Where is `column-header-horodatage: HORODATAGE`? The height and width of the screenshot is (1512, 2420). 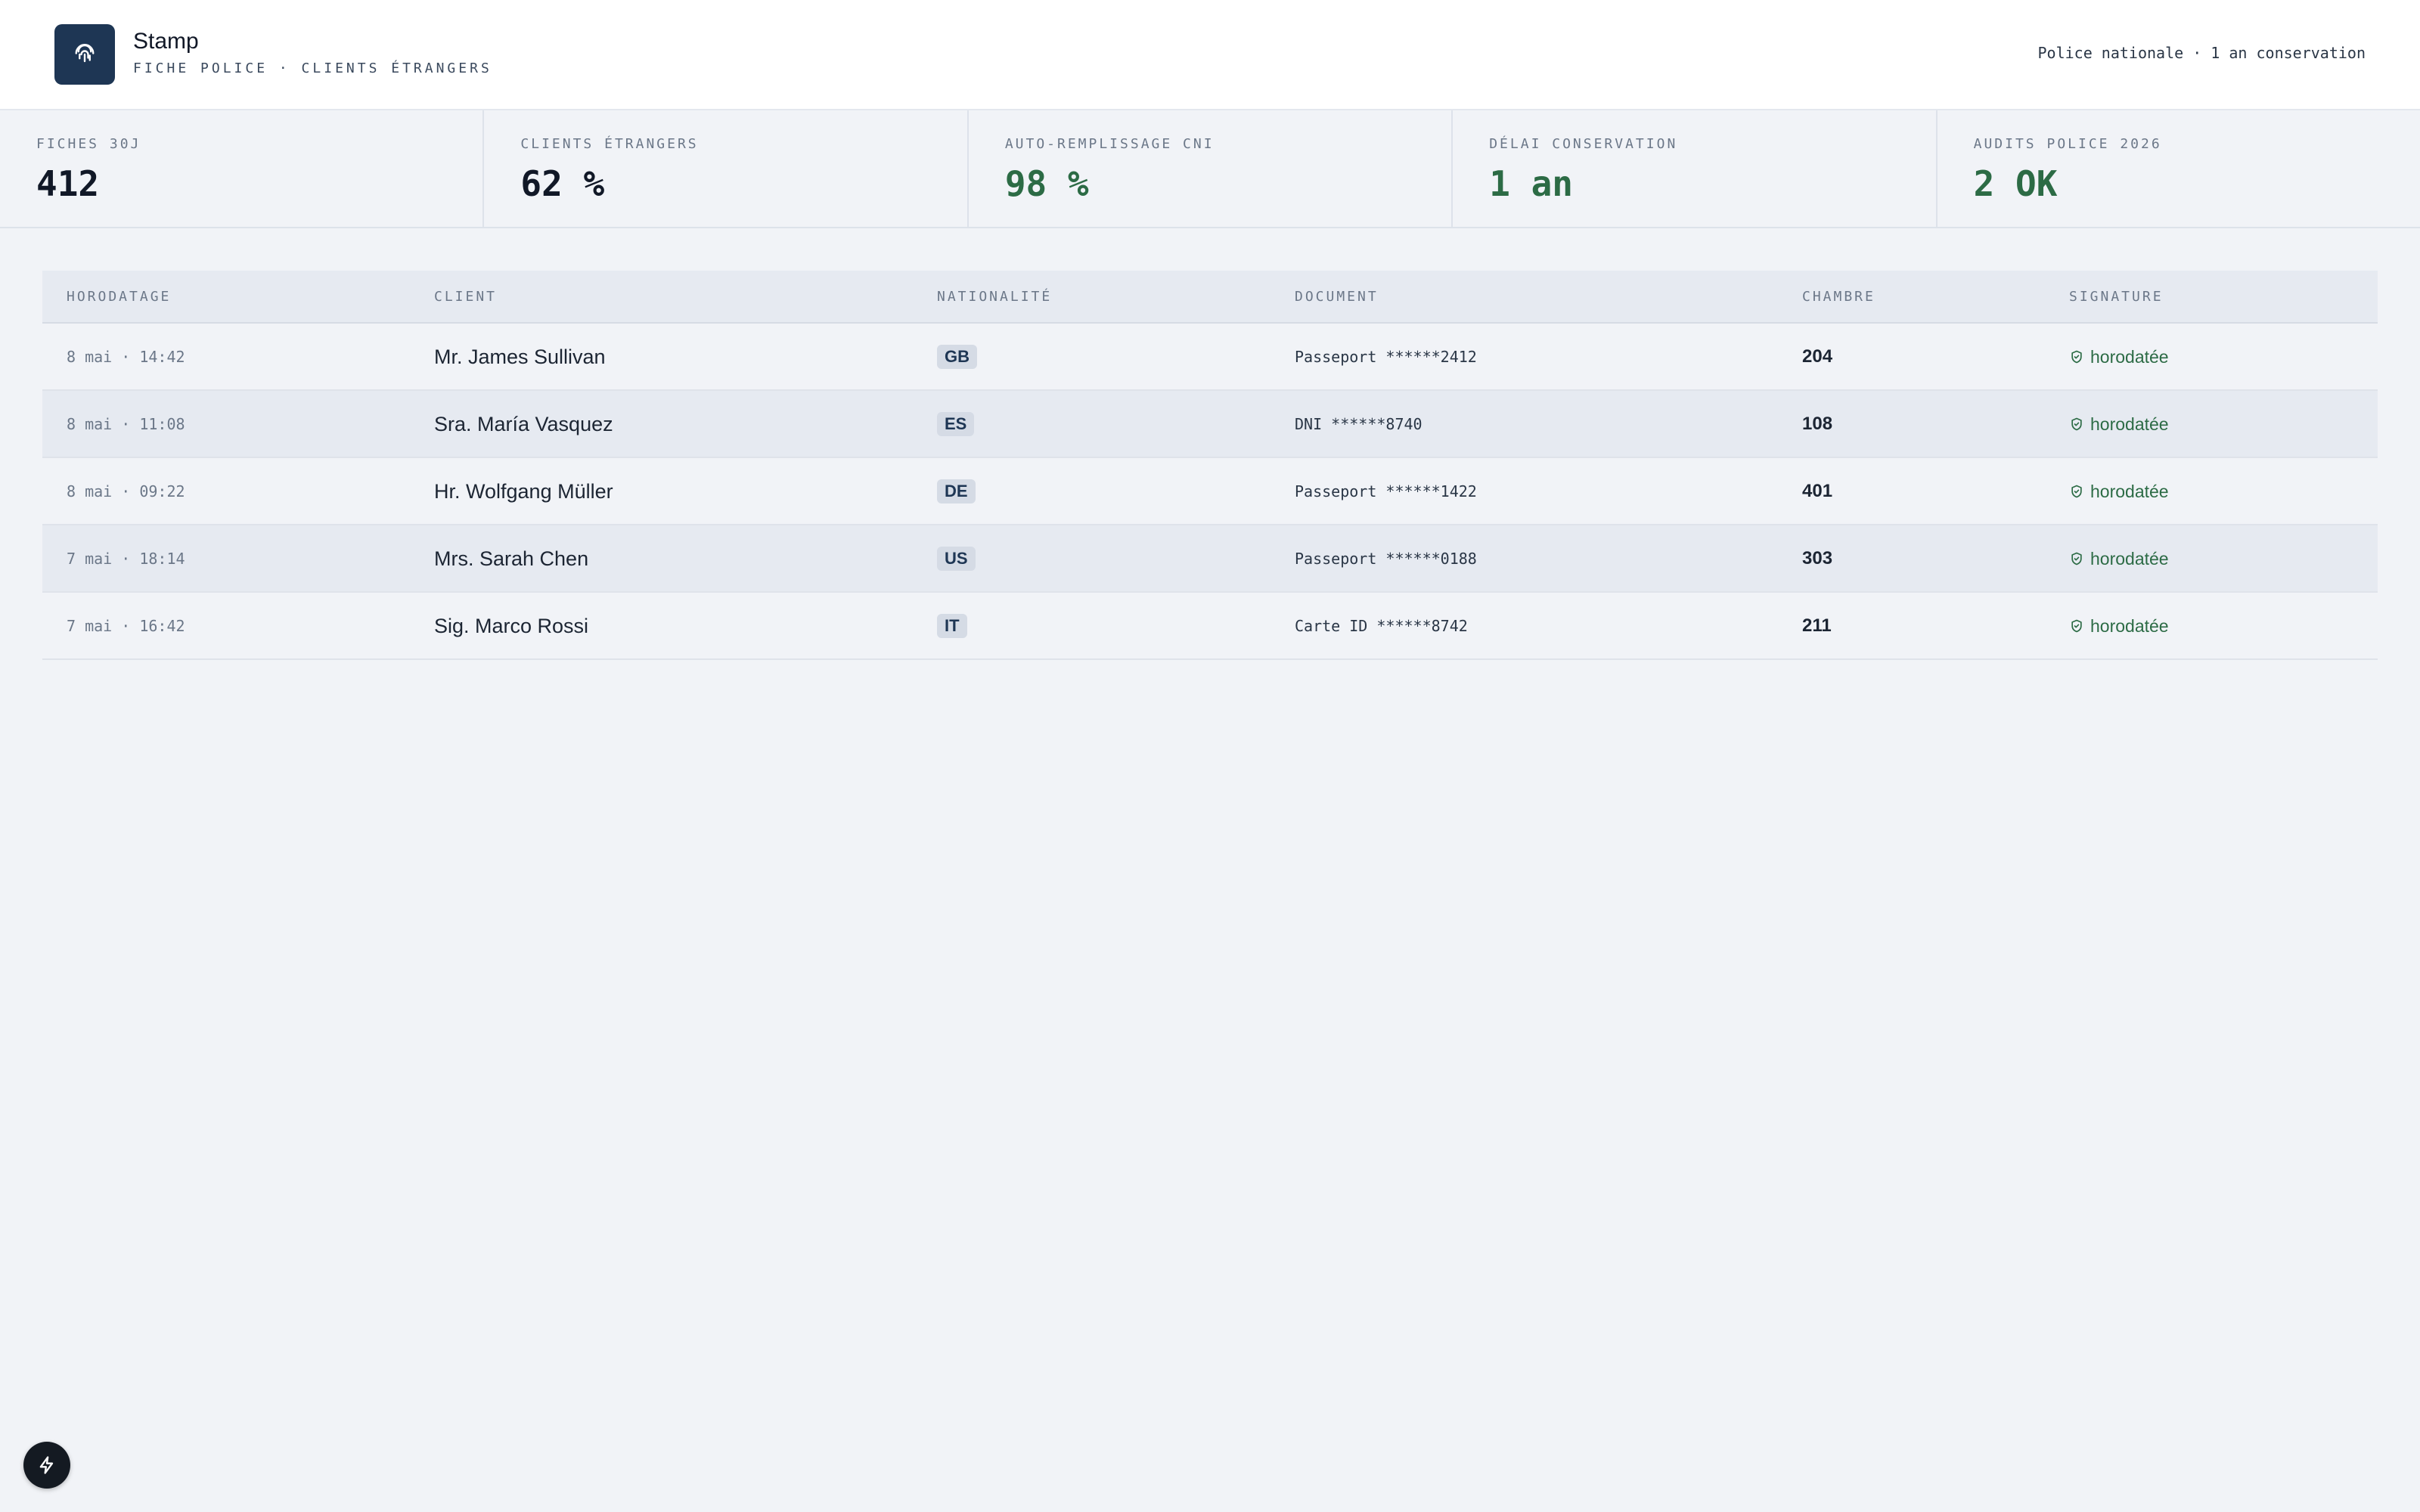 column-header-horodatage: HORODATAGE is located at coordinates (119, 297).